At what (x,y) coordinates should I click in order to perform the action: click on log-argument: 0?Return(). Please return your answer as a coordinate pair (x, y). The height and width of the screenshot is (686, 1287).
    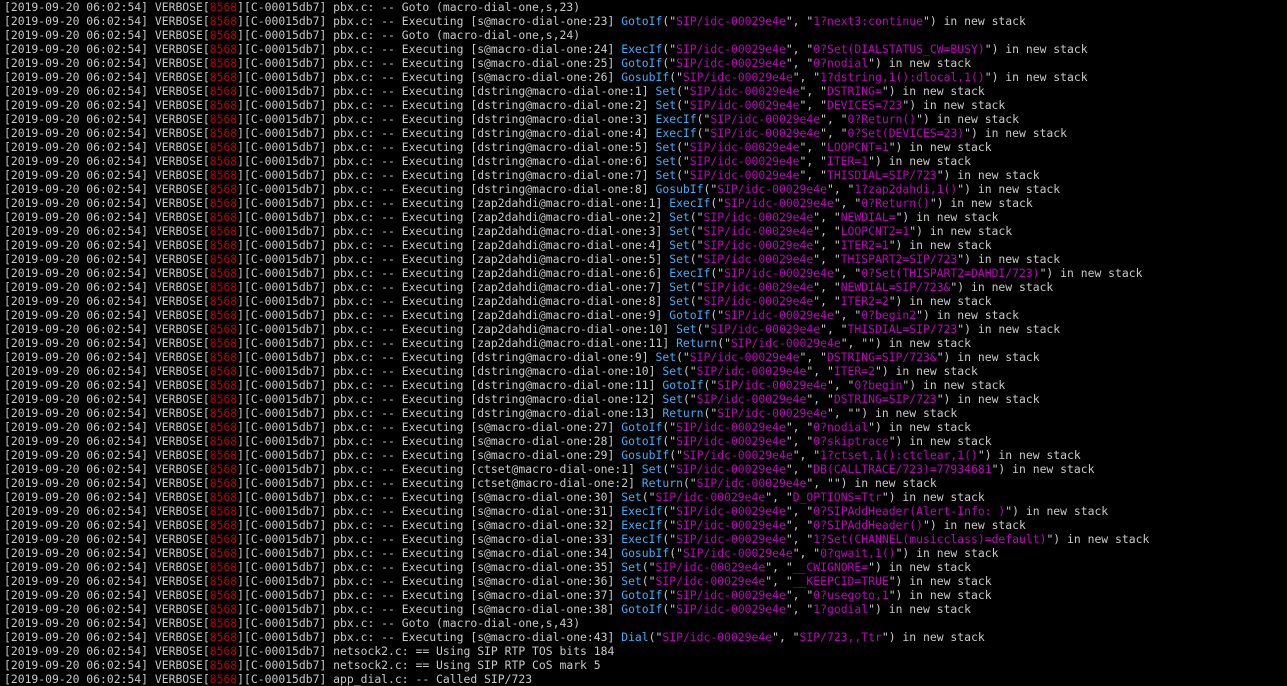
    Looking at the image, I should click on (882, 119).